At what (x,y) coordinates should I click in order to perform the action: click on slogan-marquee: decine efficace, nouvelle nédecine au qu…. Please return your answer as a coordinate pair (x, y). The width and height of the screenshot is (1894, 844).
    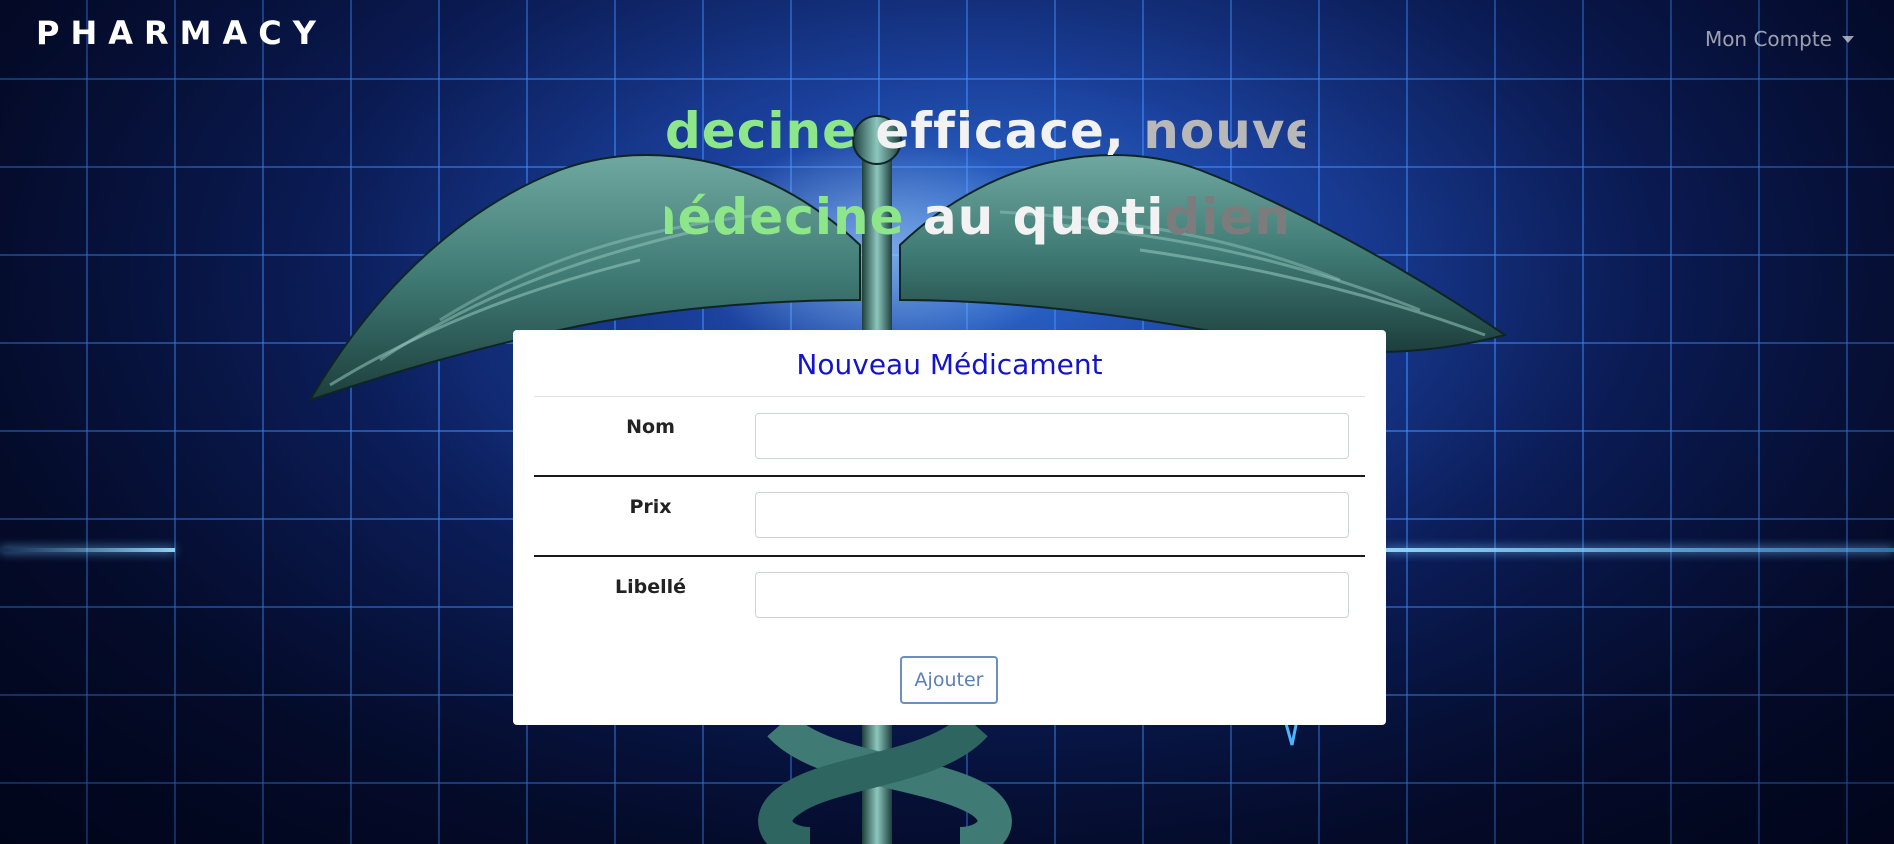
    Looking at the image, I should click on (985, 168).